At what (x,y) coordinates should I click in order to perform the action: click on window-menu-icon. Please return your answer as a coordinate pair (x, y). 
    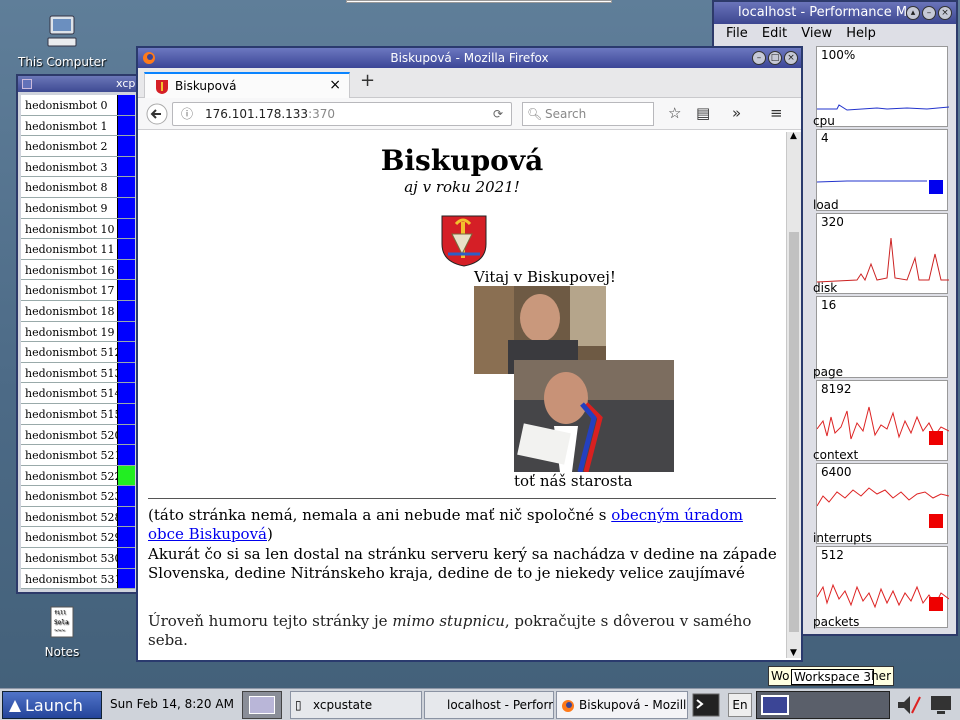
    Looking at the image, I should click on (27, 84).